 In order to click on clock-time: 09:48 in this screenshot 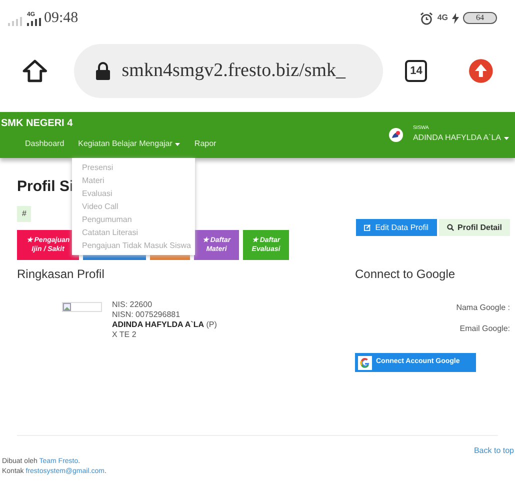, I will do `click(61, 18)`.